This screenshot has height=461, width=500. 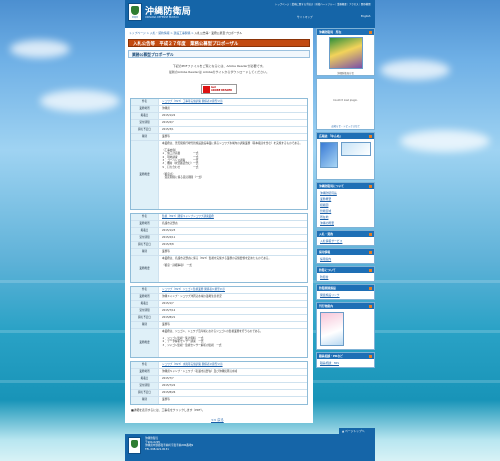 I want to click on english-link: English, so click(x=365, y=16).